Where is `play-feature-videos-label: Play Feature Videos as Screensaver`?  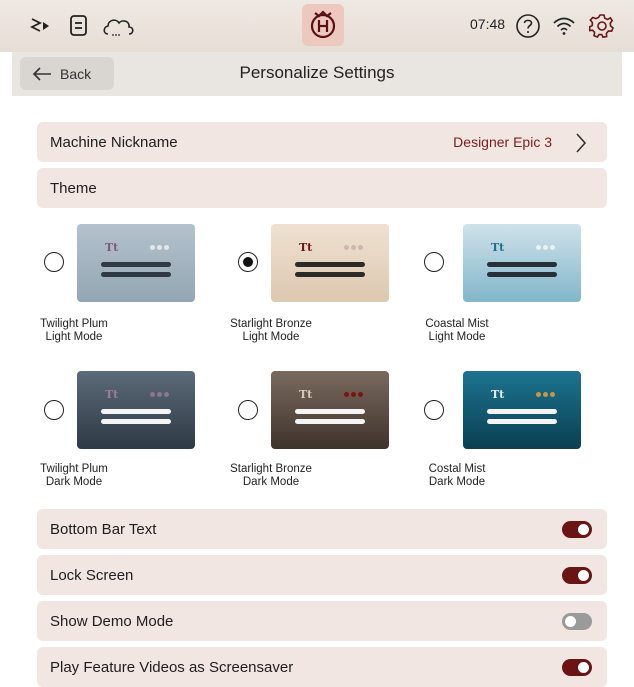 play-feature-videos-label: Play Feature Videos as Screensaver is located at coordinates (172, 667).